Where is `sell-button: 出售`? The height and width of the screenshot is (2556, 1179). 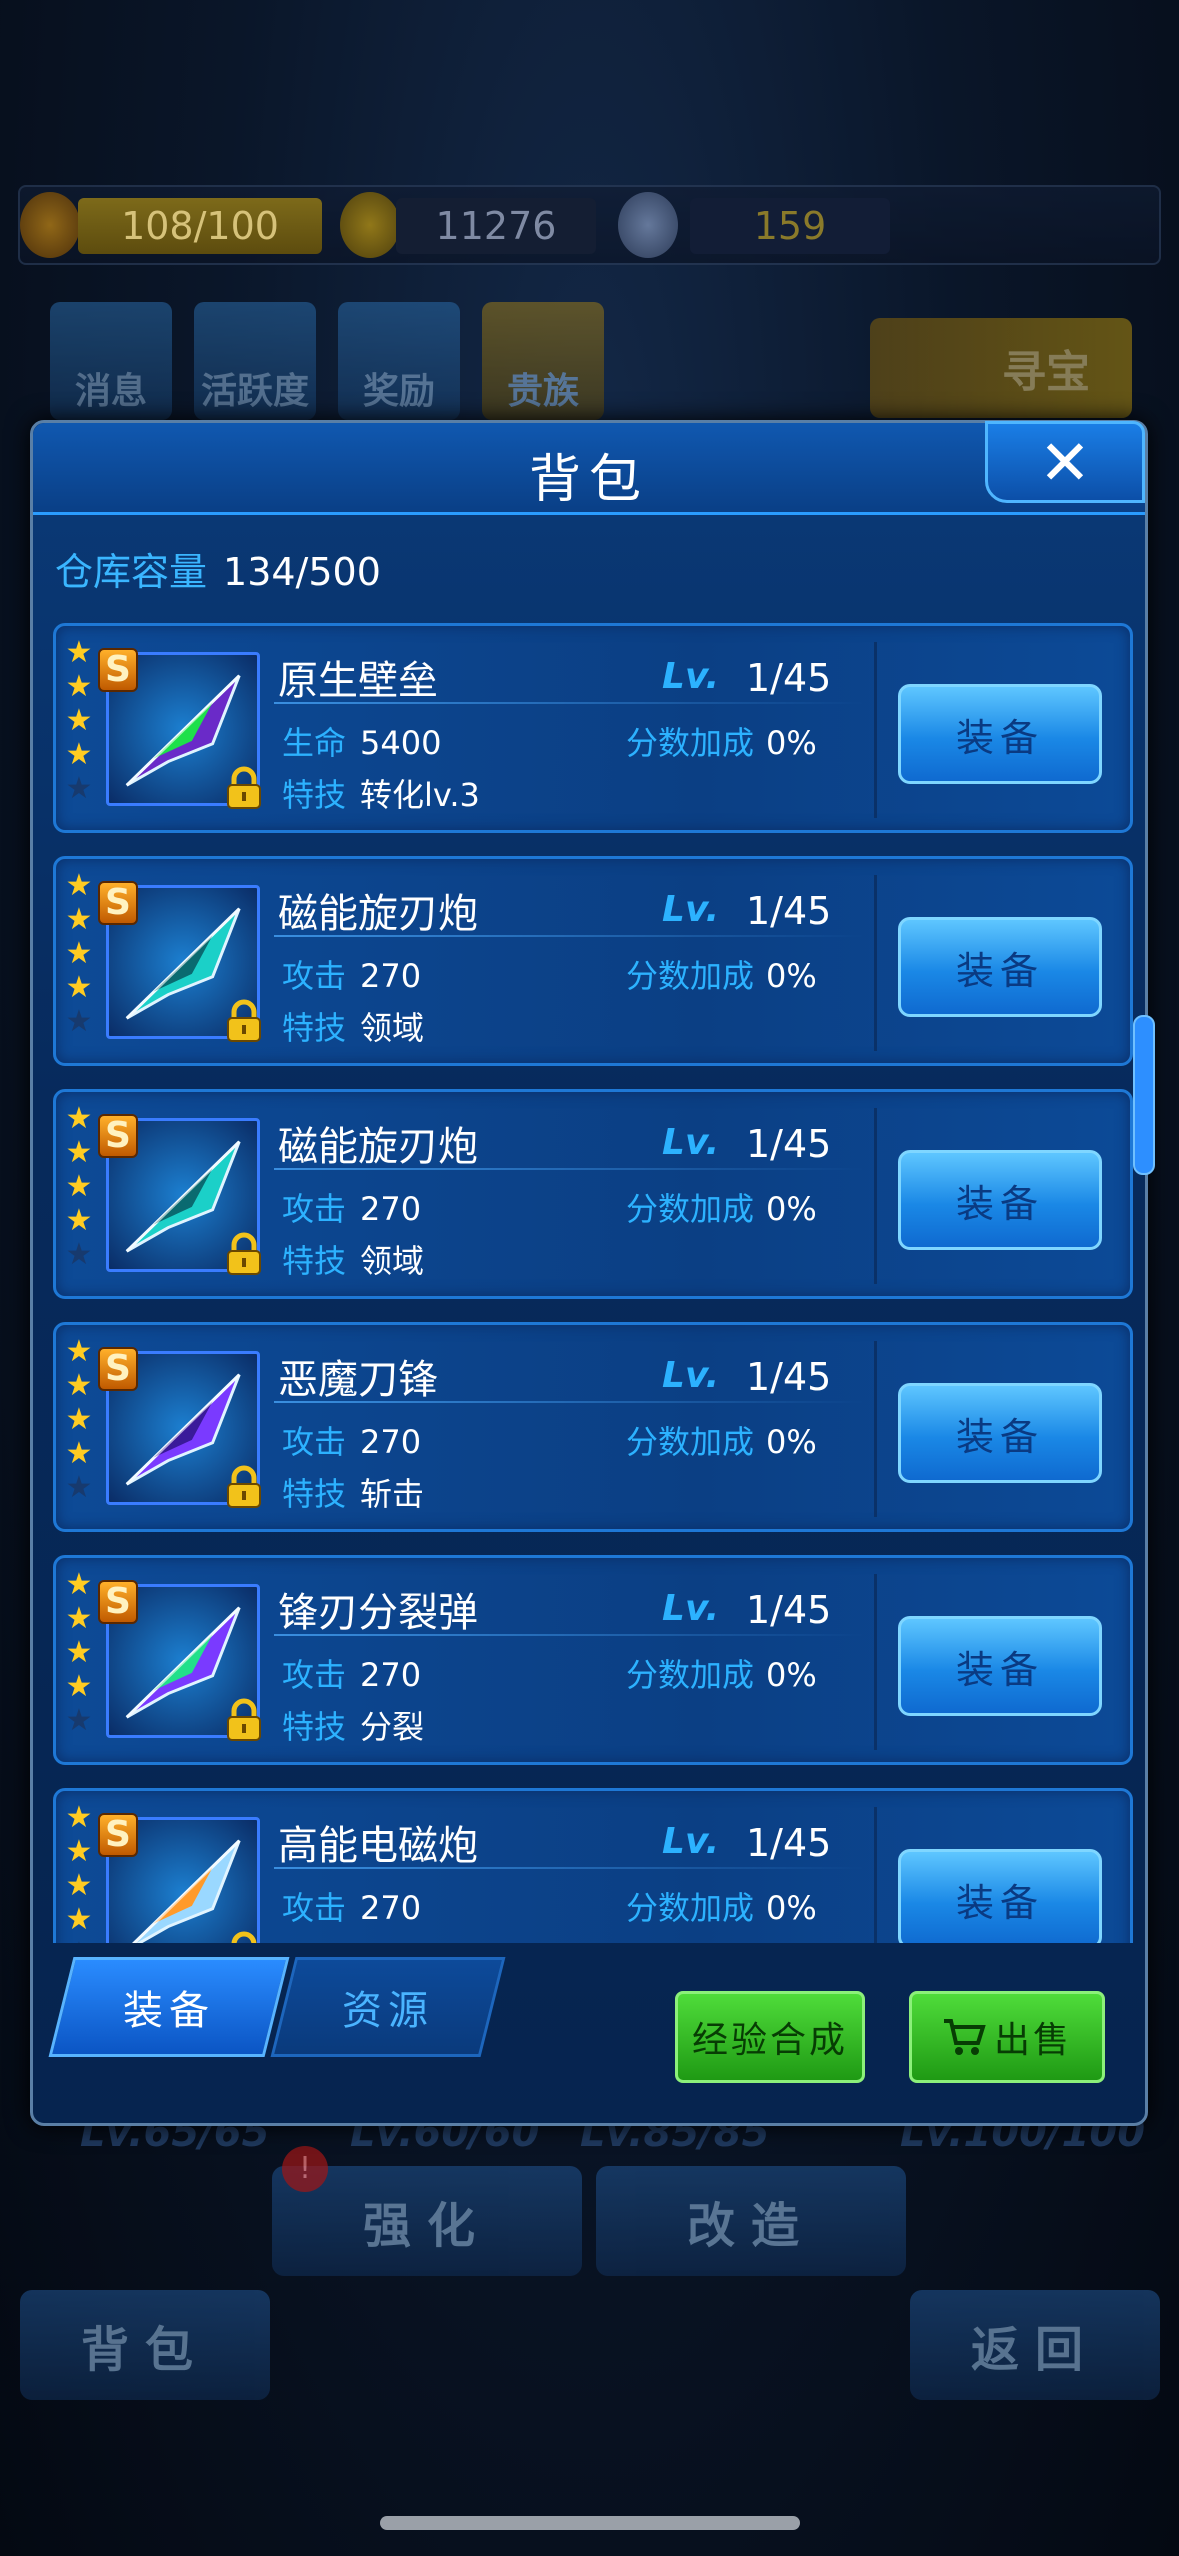 sell-button: 出售 is located at coordinates (1007, 2037).